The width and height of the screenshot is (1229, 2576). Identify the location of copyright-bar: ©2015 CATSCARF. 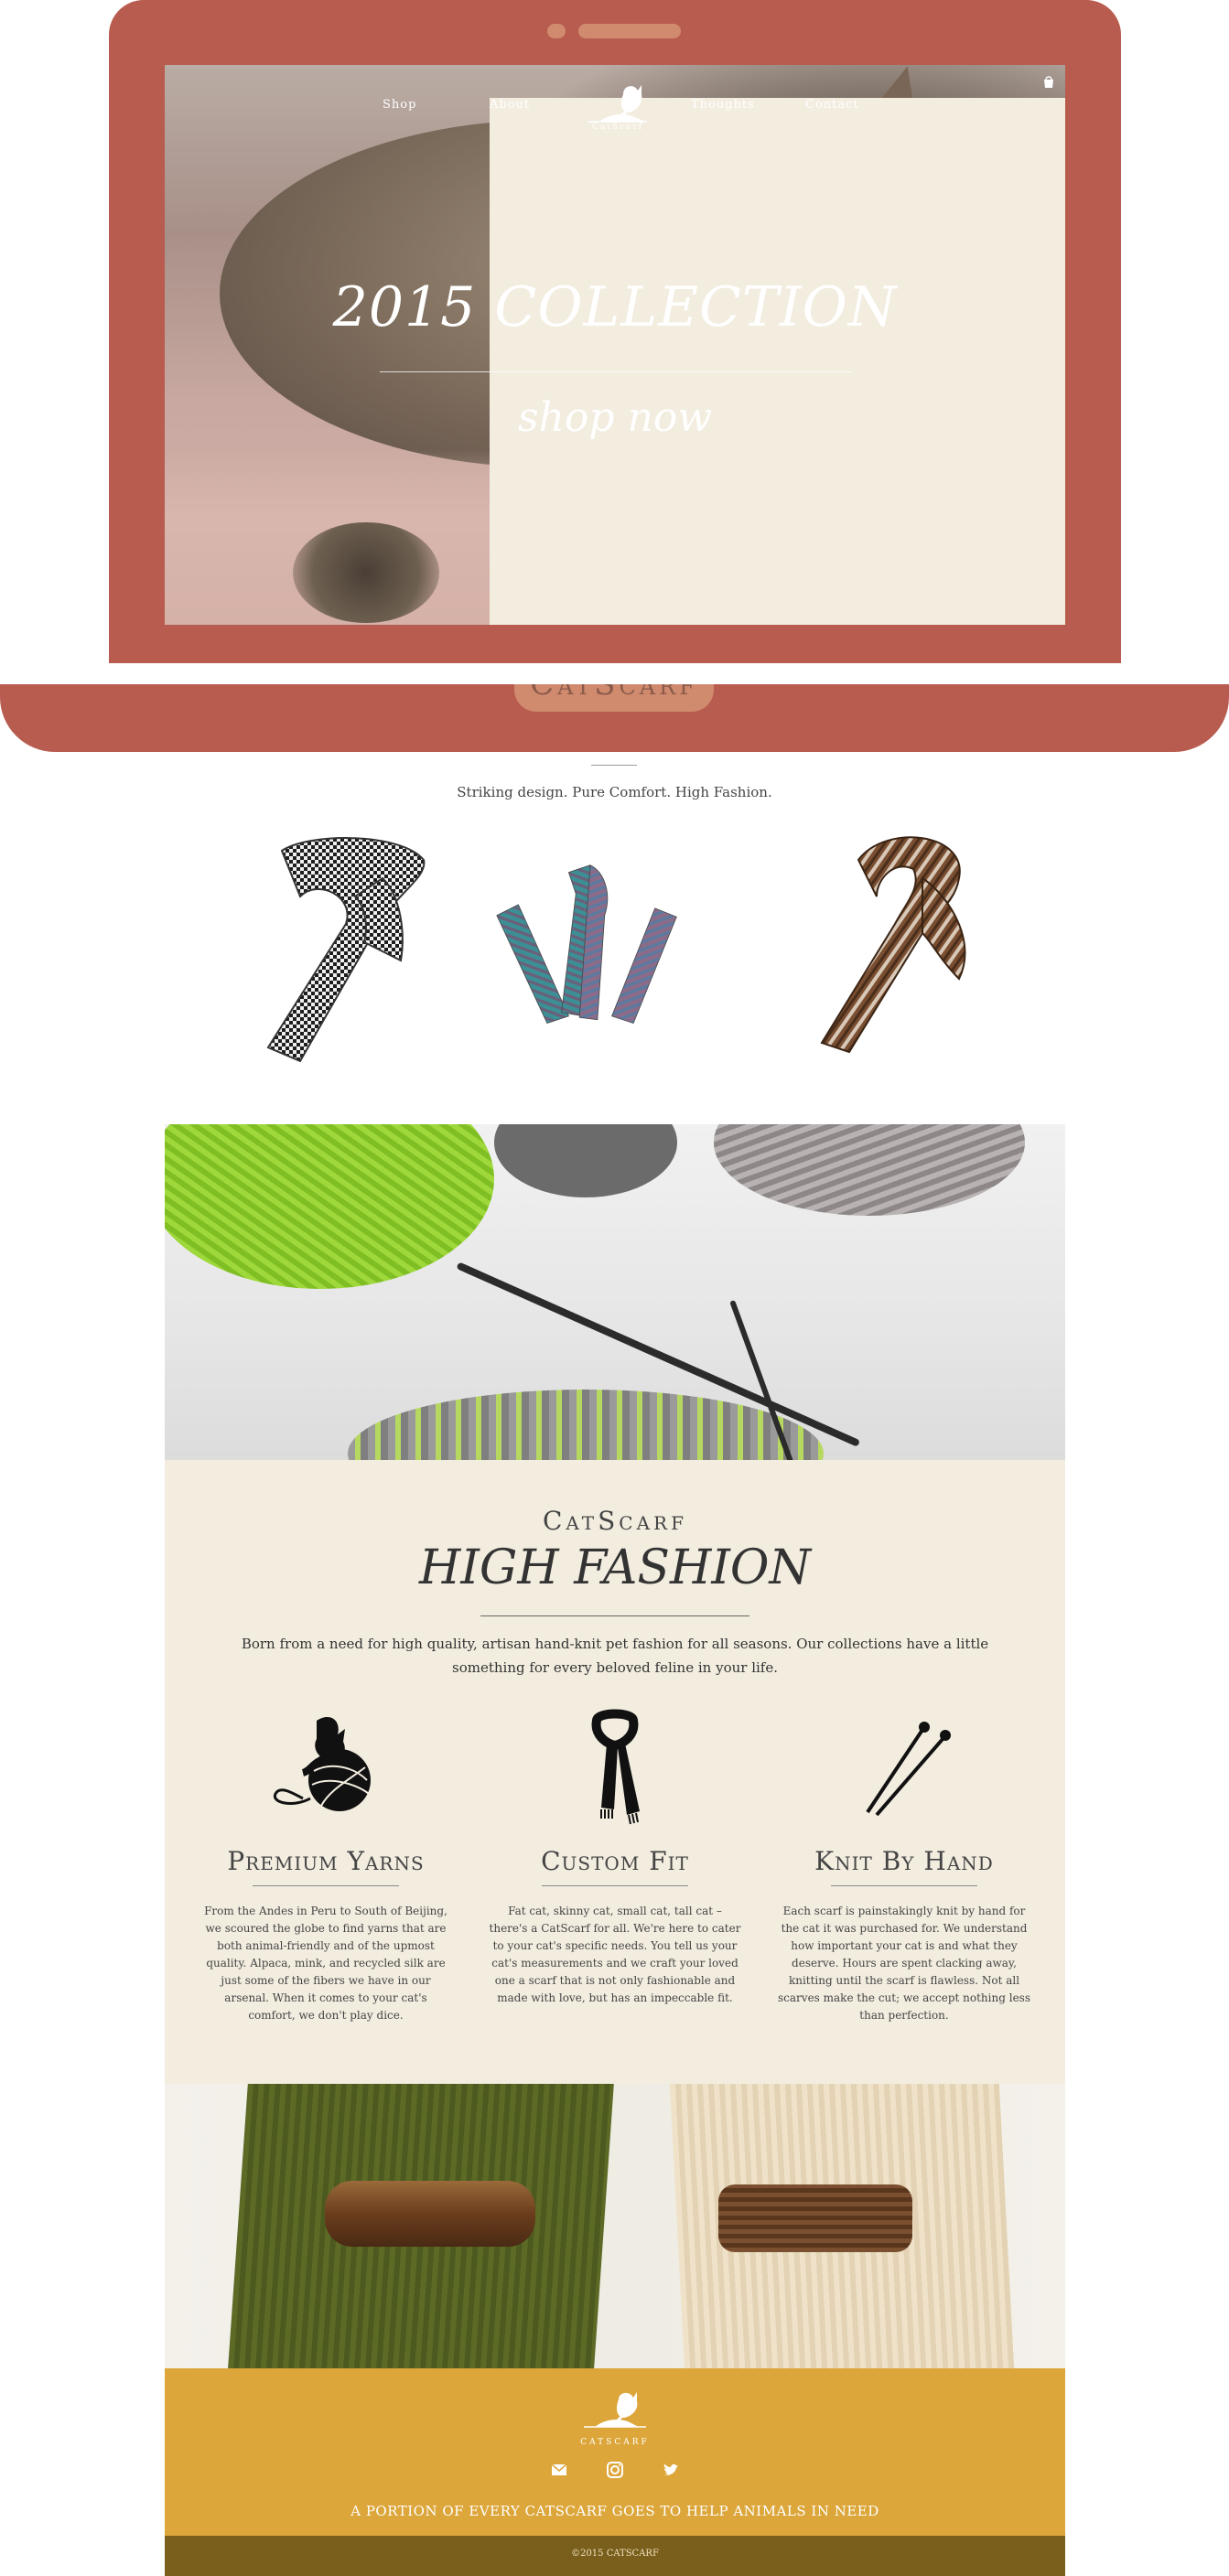
(615, 2556).